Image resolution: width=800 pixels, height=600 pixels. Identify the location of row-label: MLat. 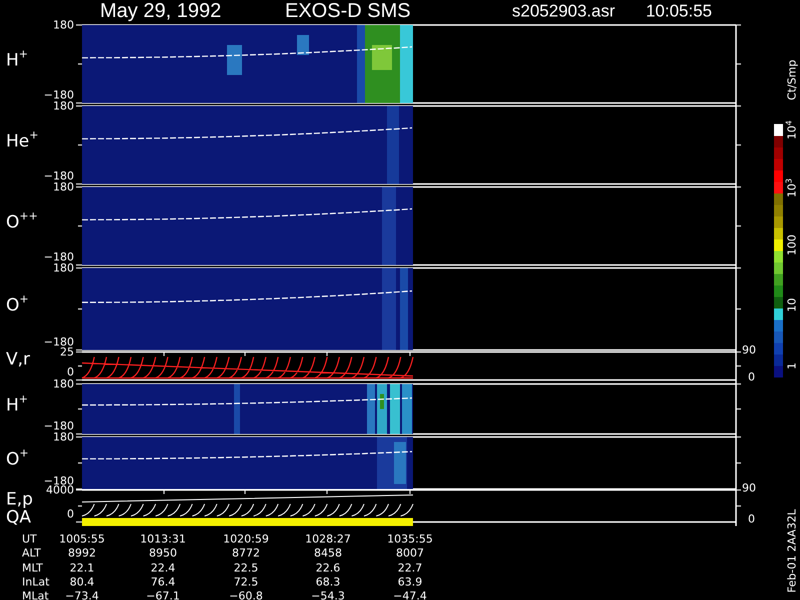
(35, 595).